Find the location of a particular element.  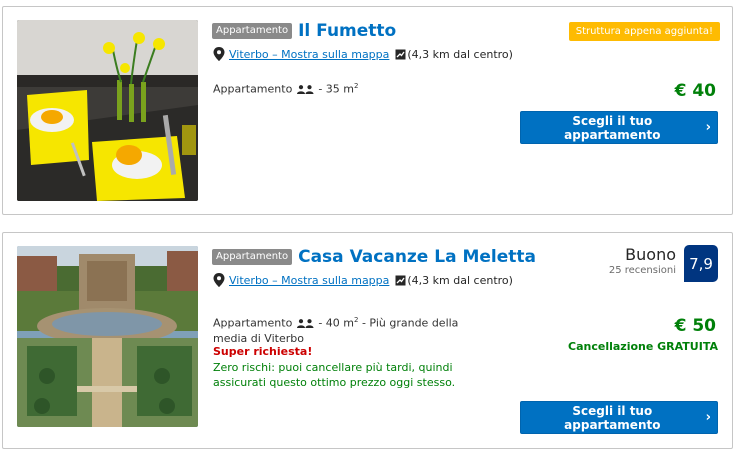

score-badge: 7,9 is located at coordinates (701, 263).